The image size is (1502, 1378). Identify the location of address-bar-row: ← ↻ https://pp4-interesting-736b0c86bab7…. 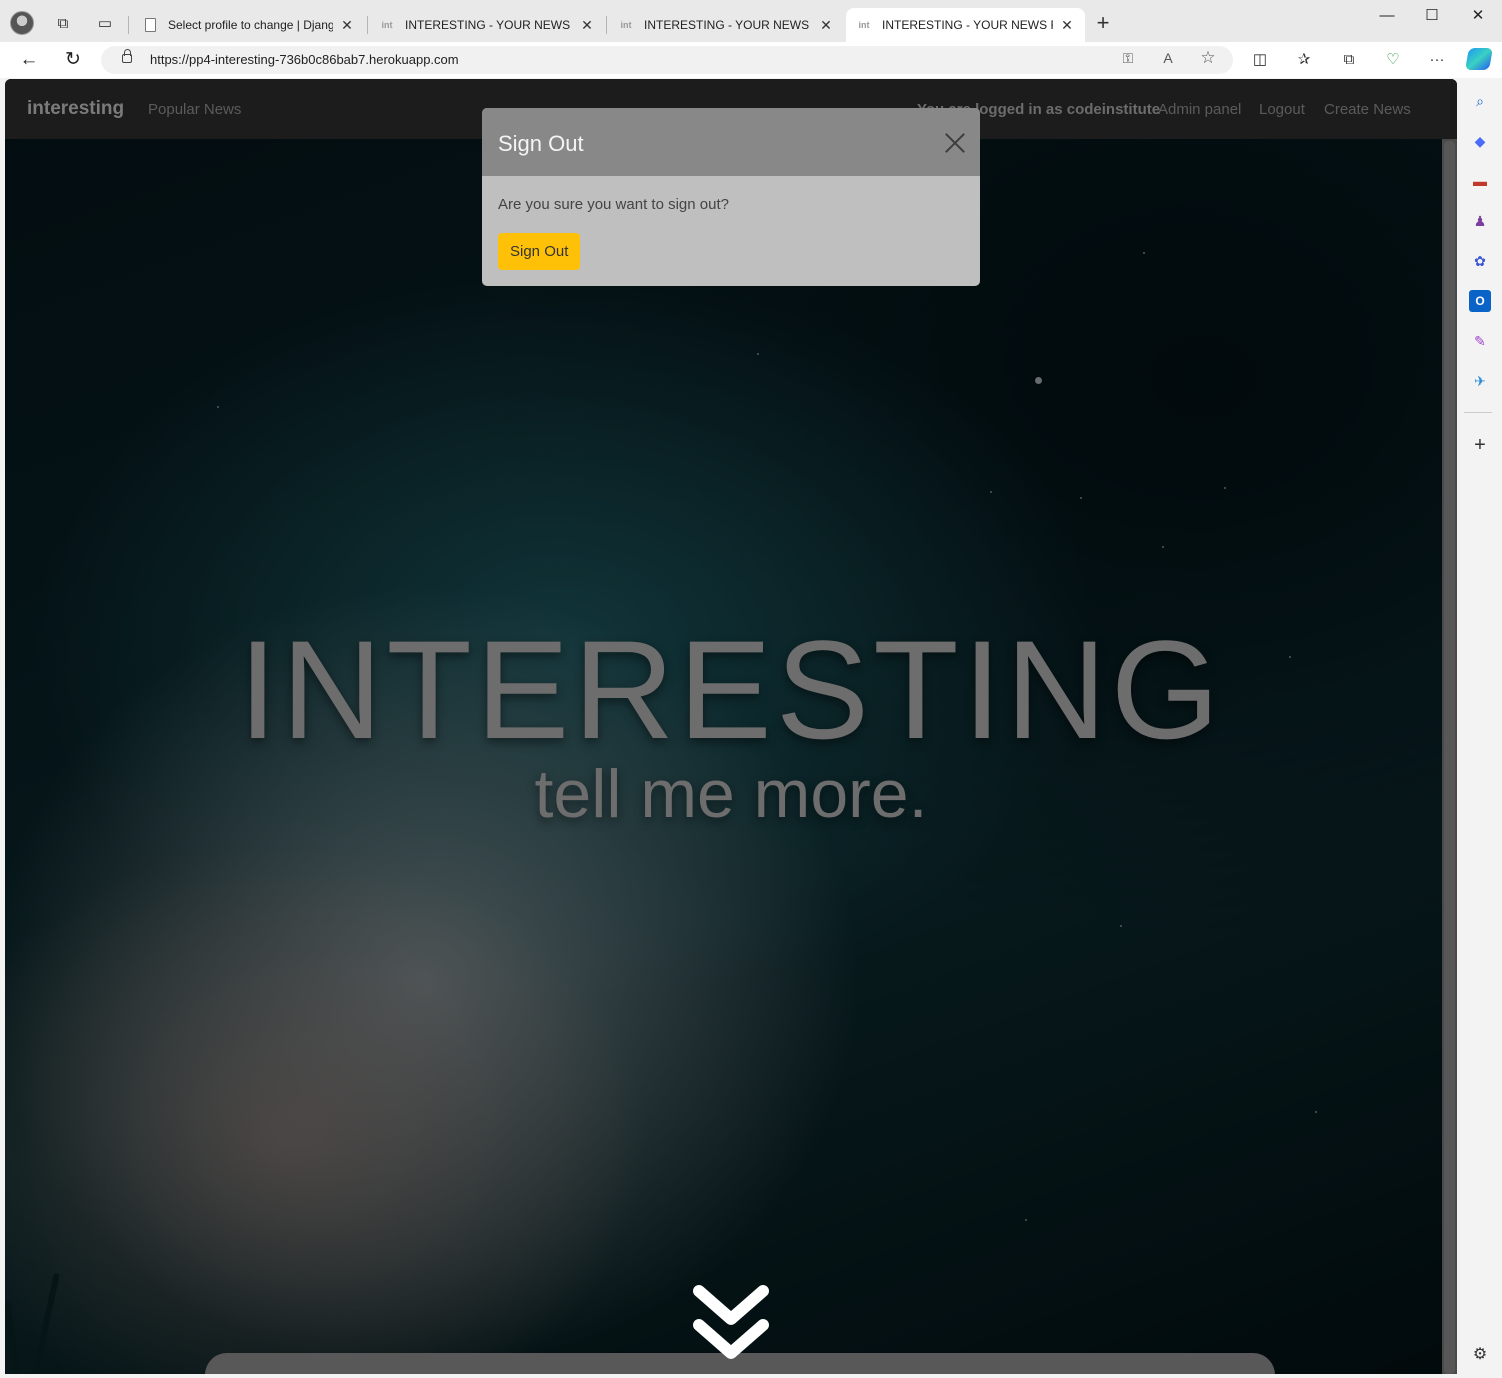
(751, 60).